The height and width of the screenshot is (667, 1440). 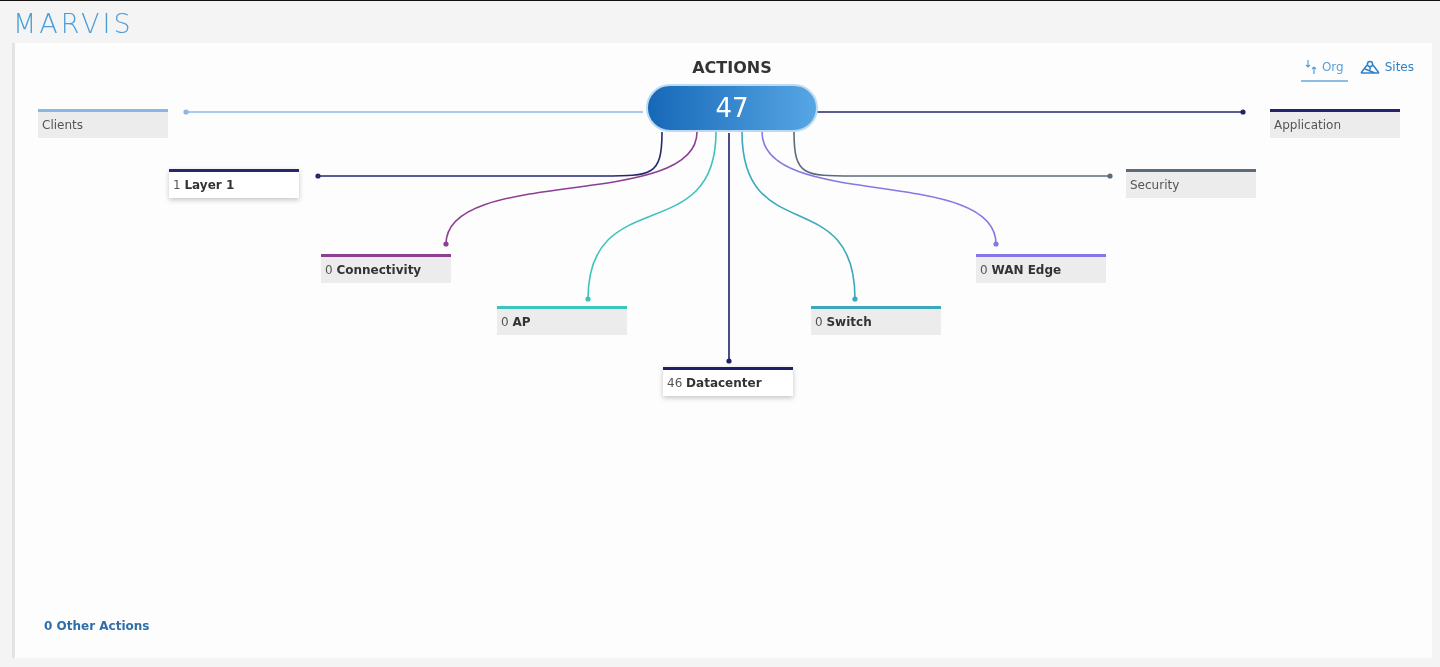 What do you see at coordinates (1191, 183) in the screenshot?
I see `category-node: Security` at bounding box center [1191, 183].